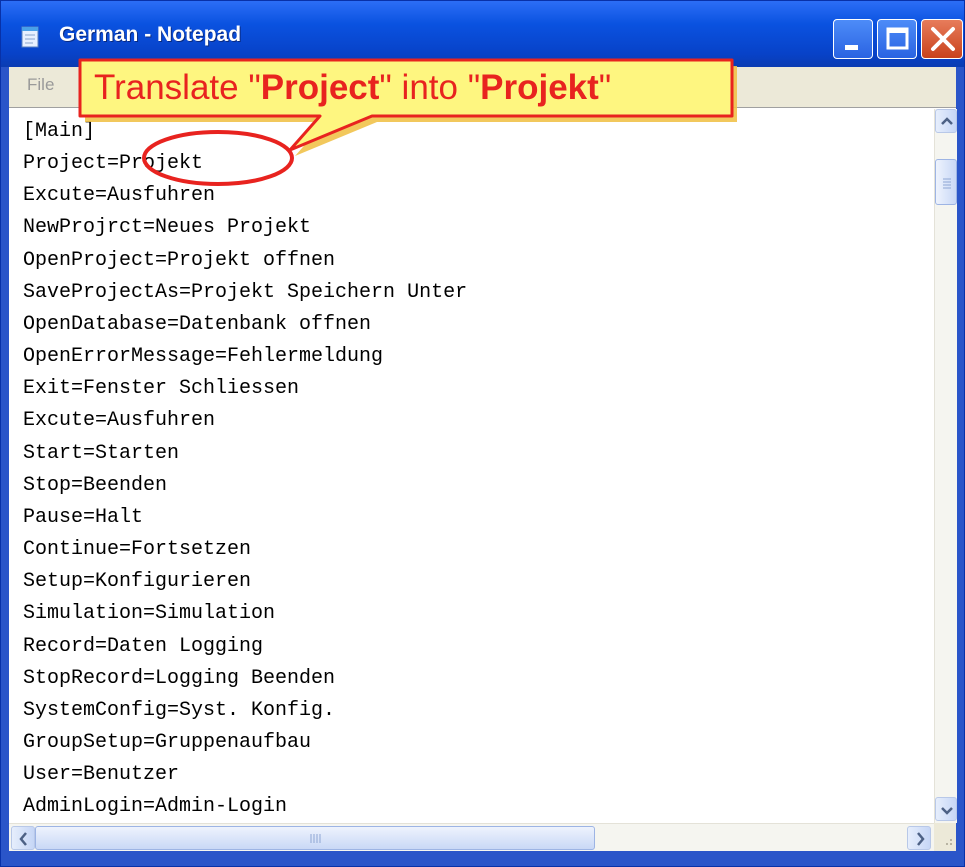 The height and width of the screenshot is (867, 965). Describe the element at coordinates (59, 131) in the screenshot. I see `text-line: [Main]` at that location.